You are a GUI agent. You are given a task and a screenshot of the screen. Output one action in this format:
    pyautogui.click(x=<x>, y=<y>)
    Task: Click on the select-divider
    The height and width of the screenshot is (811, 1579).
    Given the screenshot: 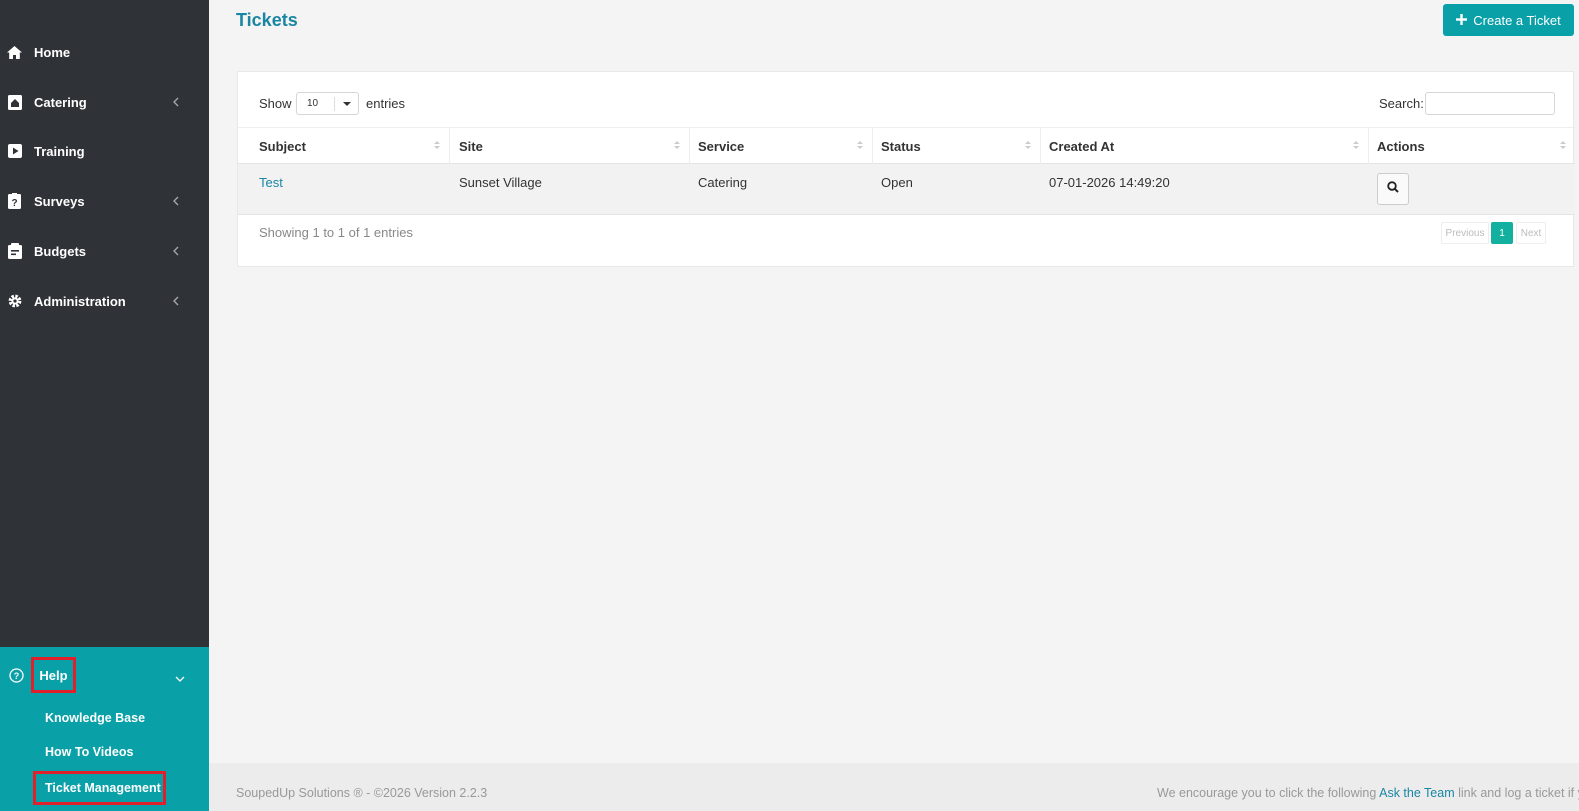 What is the action you would take?
    pyautogui.click(x=334, y=104)
    